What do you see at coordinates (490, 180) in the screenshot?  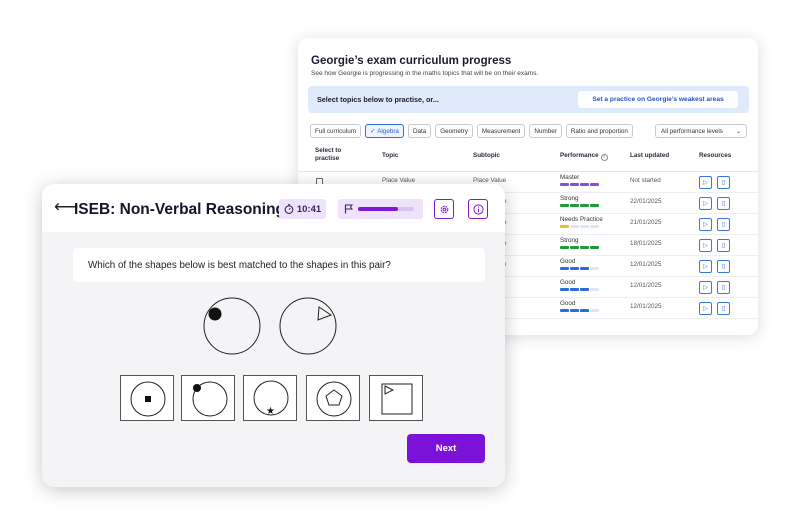 I see `row-subtopic: Place Value` at bounding box center [490, 180].